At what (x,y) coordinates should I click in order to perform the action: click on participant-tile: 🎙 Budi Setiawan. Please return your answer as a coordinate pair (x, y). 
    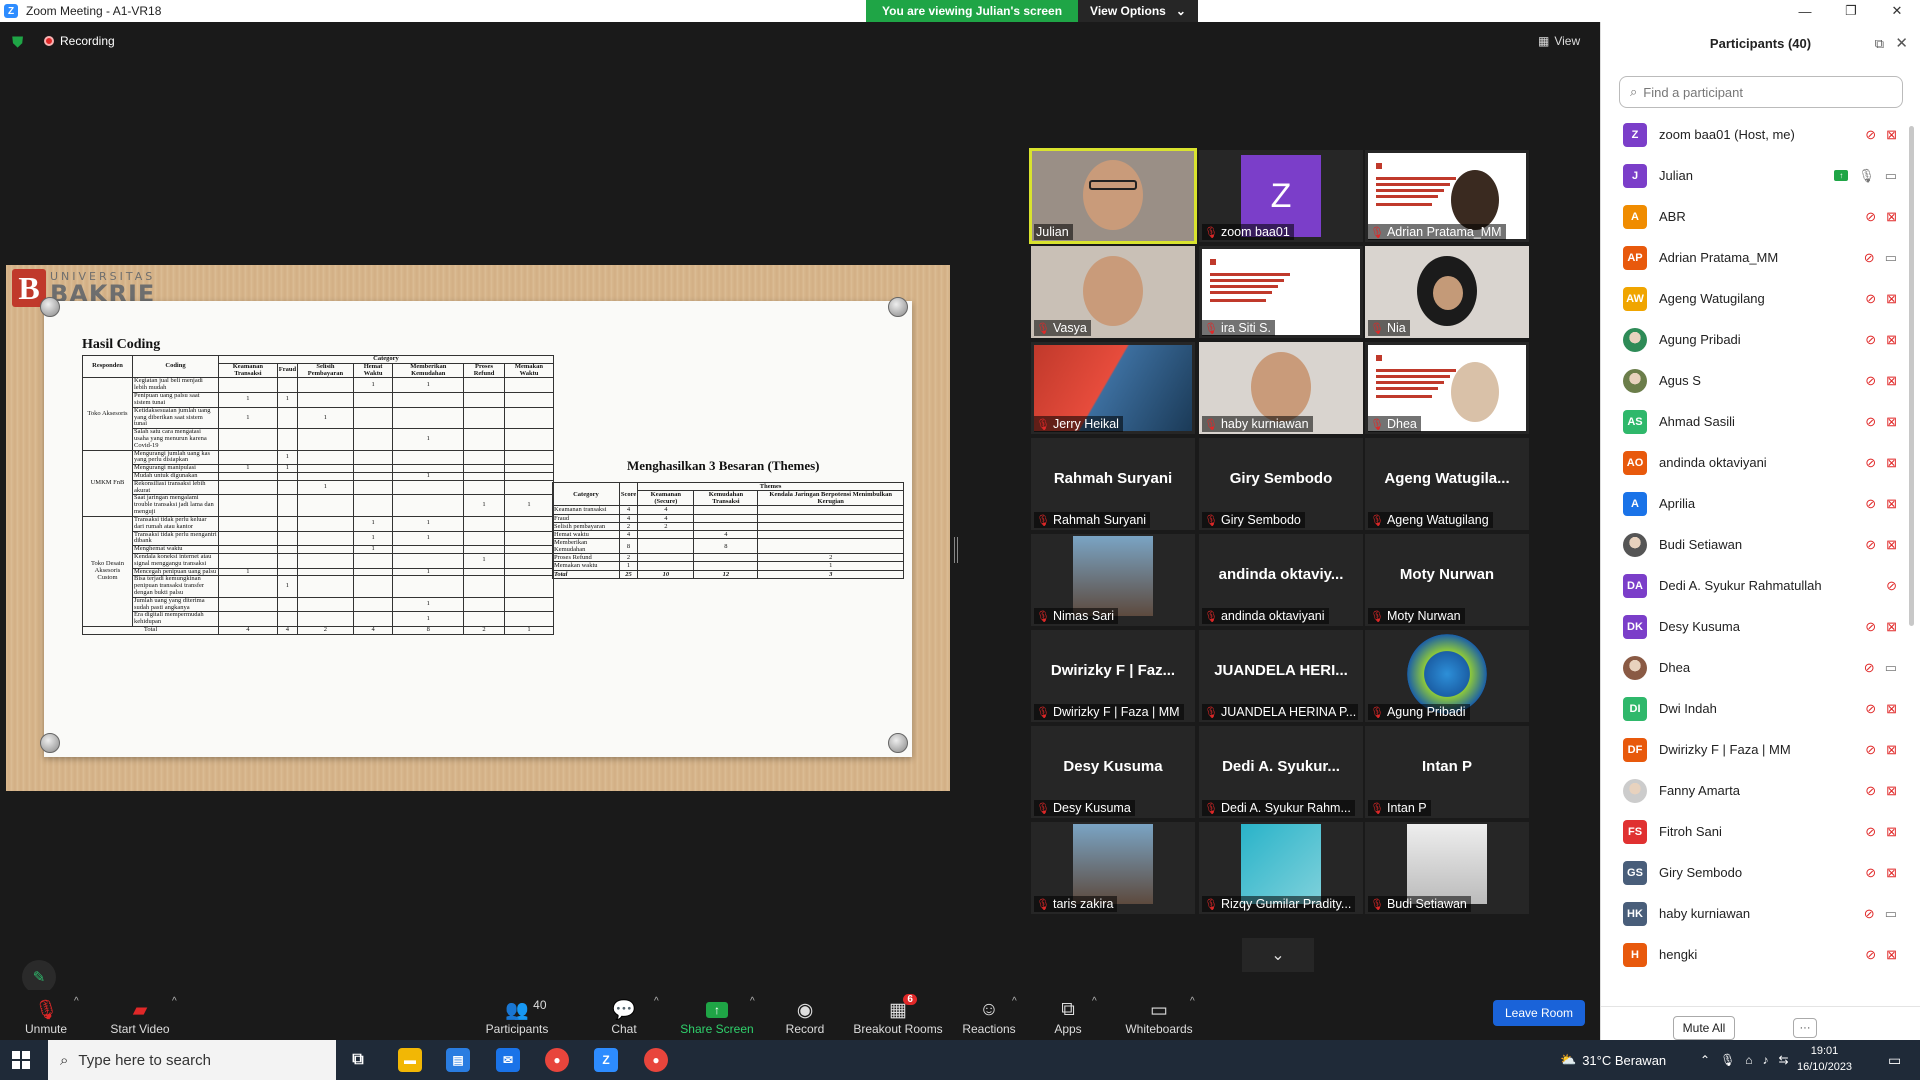
    Looking at the image, I should click on (1447, 868).